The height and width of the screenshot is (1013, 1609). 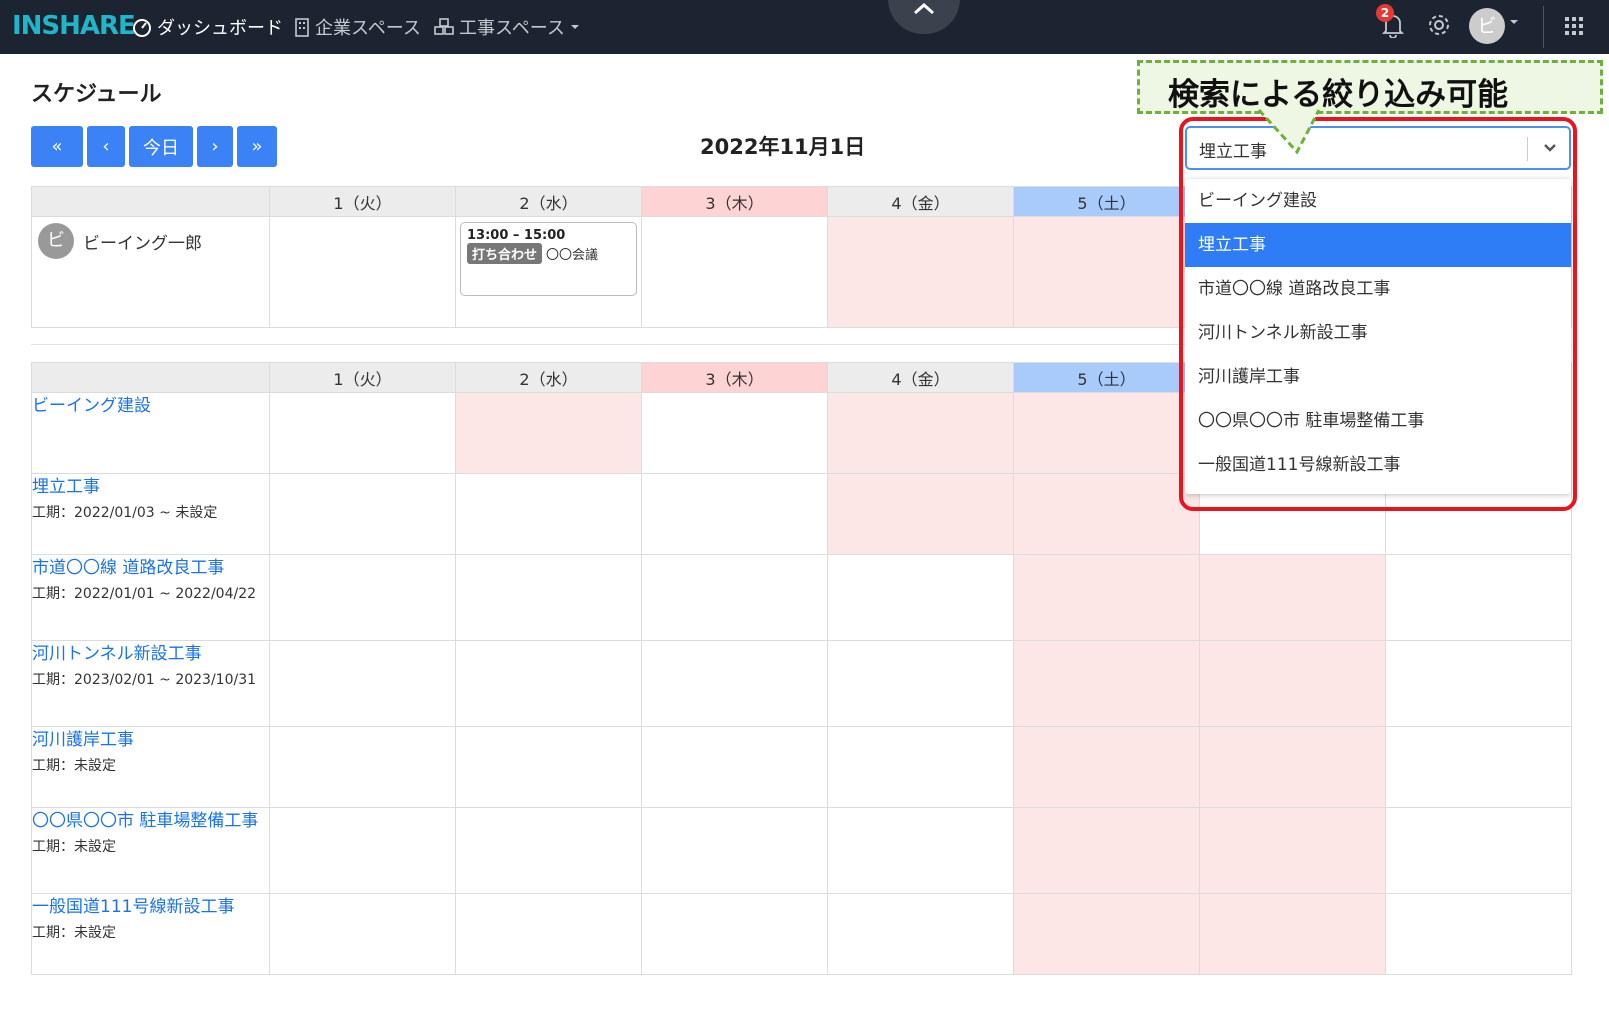 I want to click on first-page-button: «, so click(x=57, y=146).